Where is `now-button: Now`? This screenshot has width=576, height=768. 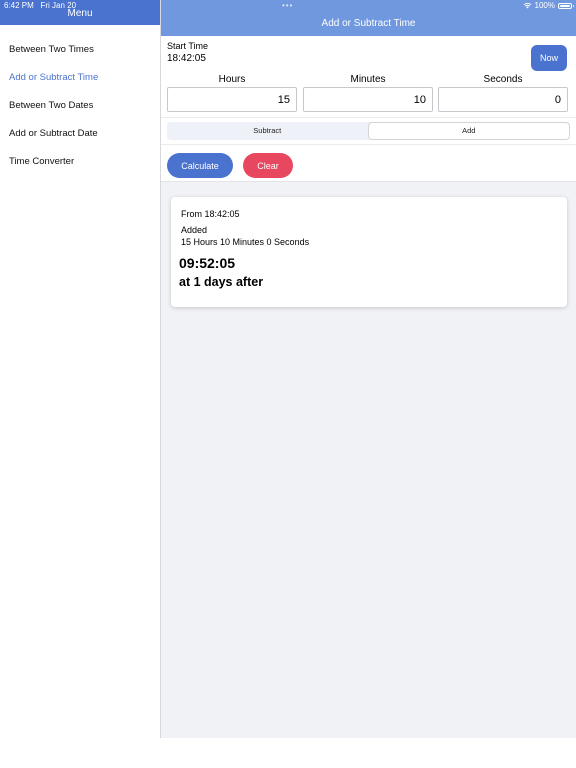 now-button: Now is located at coordinates (549, 58).